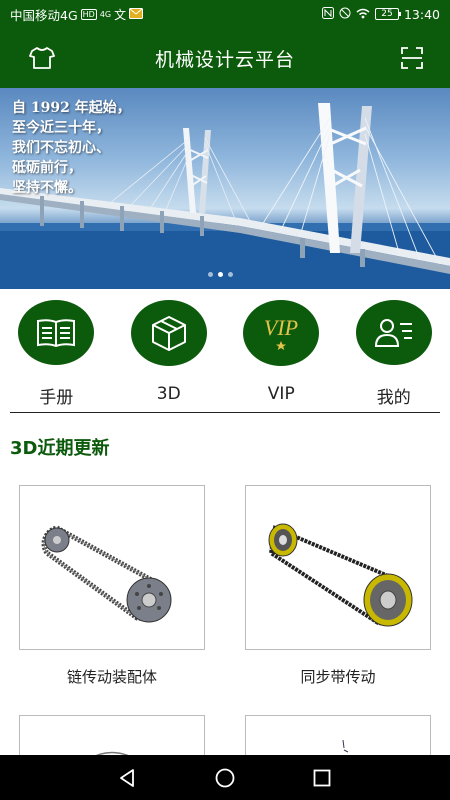 The width and height of the screenshot is (450, 800). Describe the element at coordinates (281, 327) in the screenshot. I see `svg-text: VIP` at that location.